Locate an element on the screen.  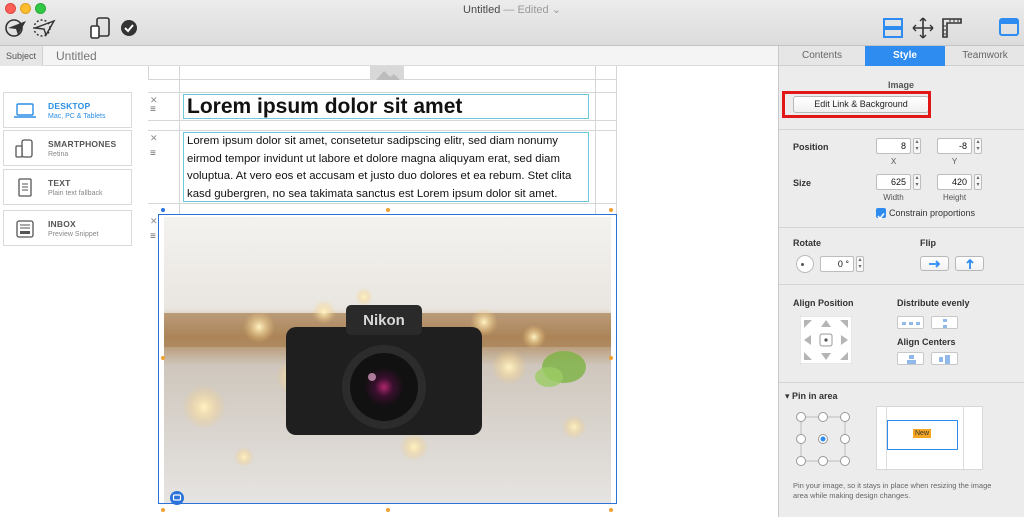
move-crosshair-icon is located at coordinates (923, 28).